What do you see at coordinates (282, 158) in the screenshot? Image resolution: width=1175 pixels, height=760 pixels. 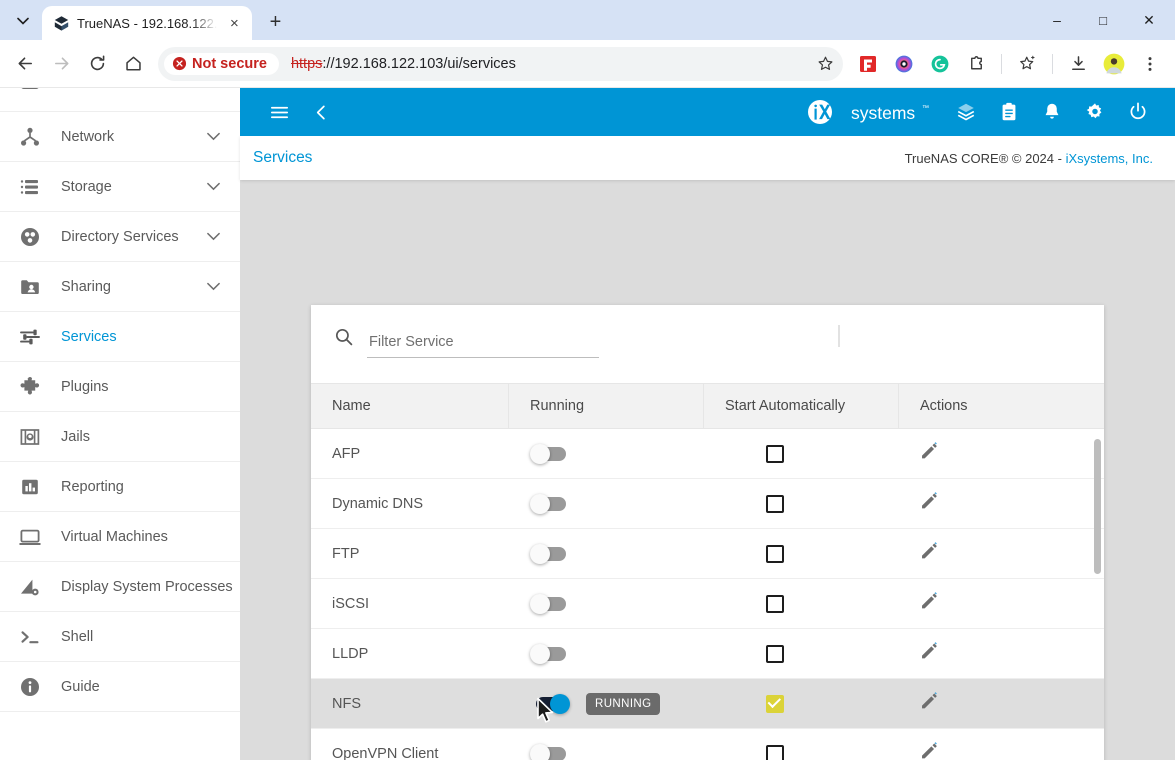 I see `breadcrumb: Services` at bounding box center [282, 158].